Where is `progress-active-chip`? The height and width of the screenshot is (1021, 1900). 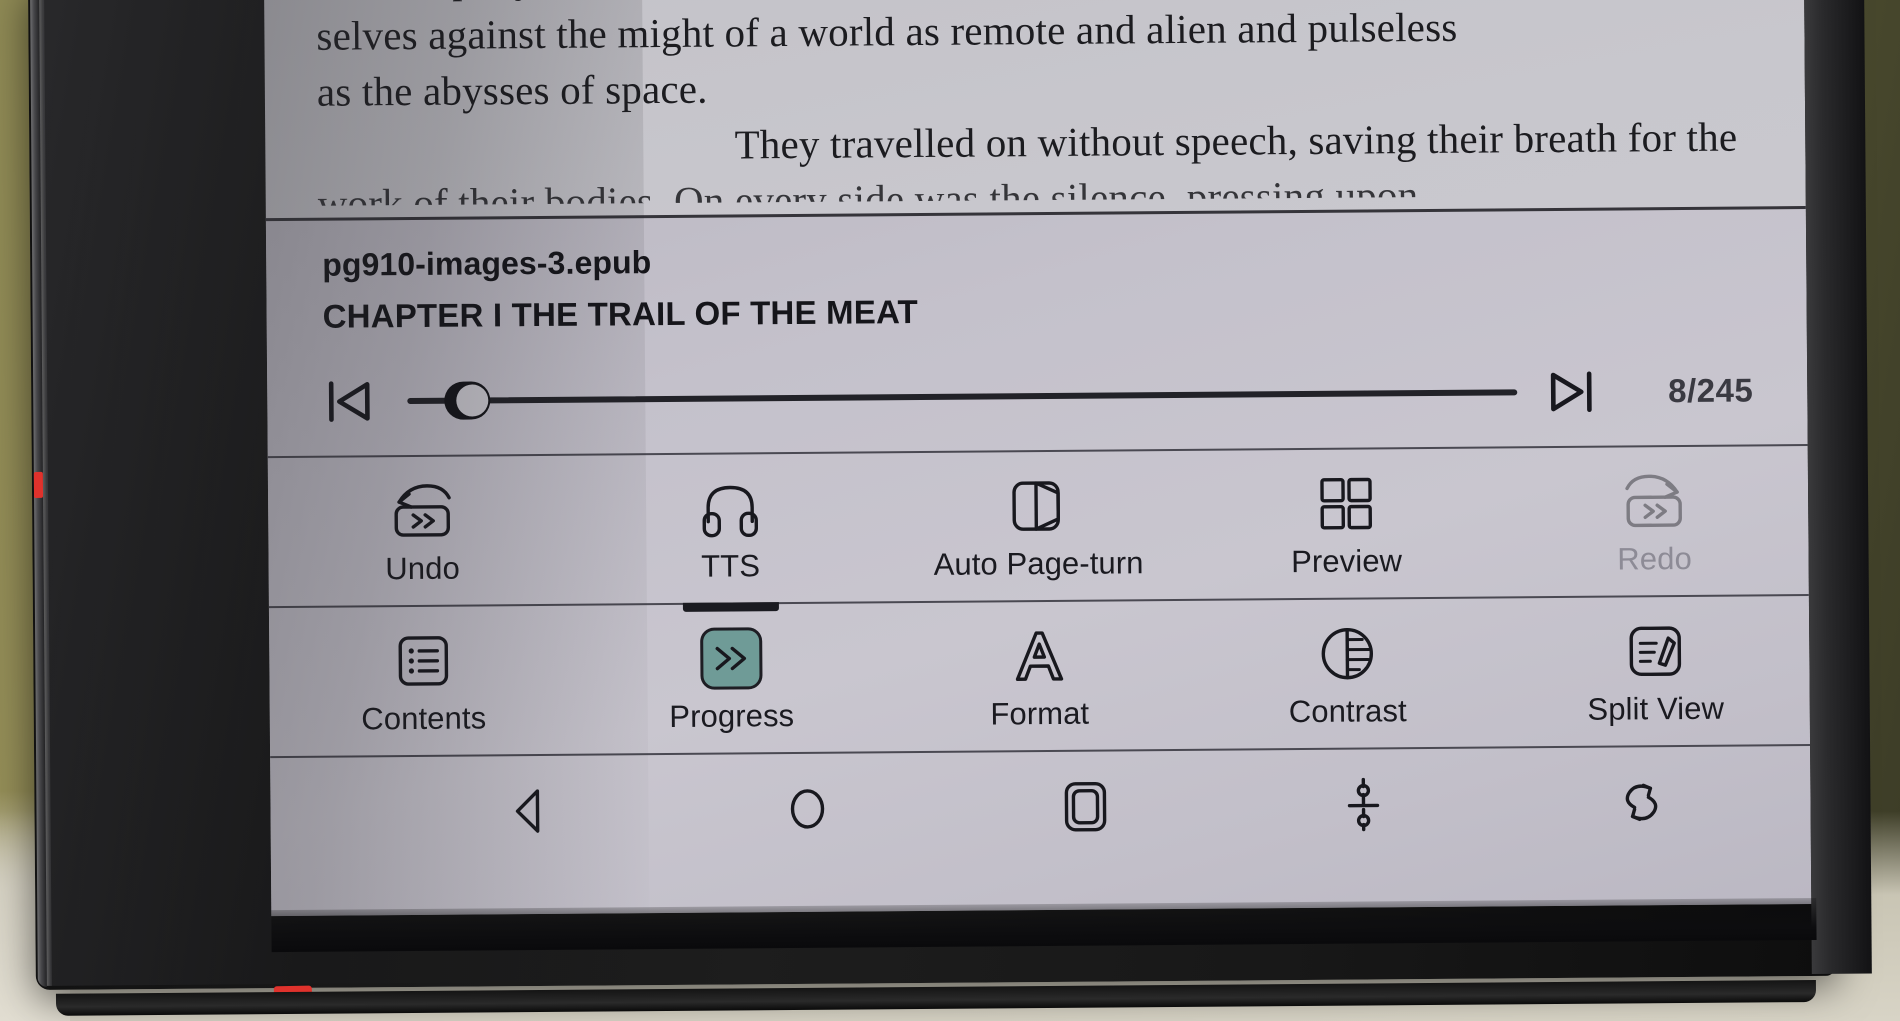
progress-active-chip is located at coordinates (731, 658).